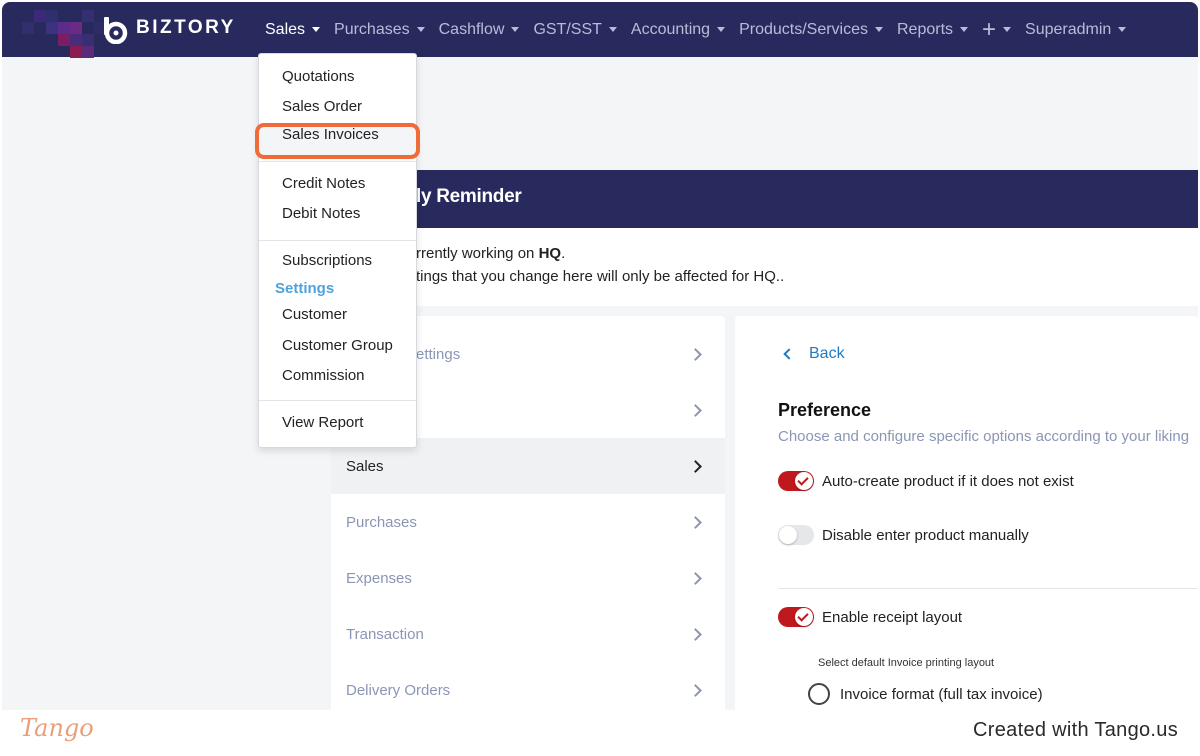 The height and width of the screenshot is (756, 1200). I want to click on reminder-branch: HQ, so click(550, 253).